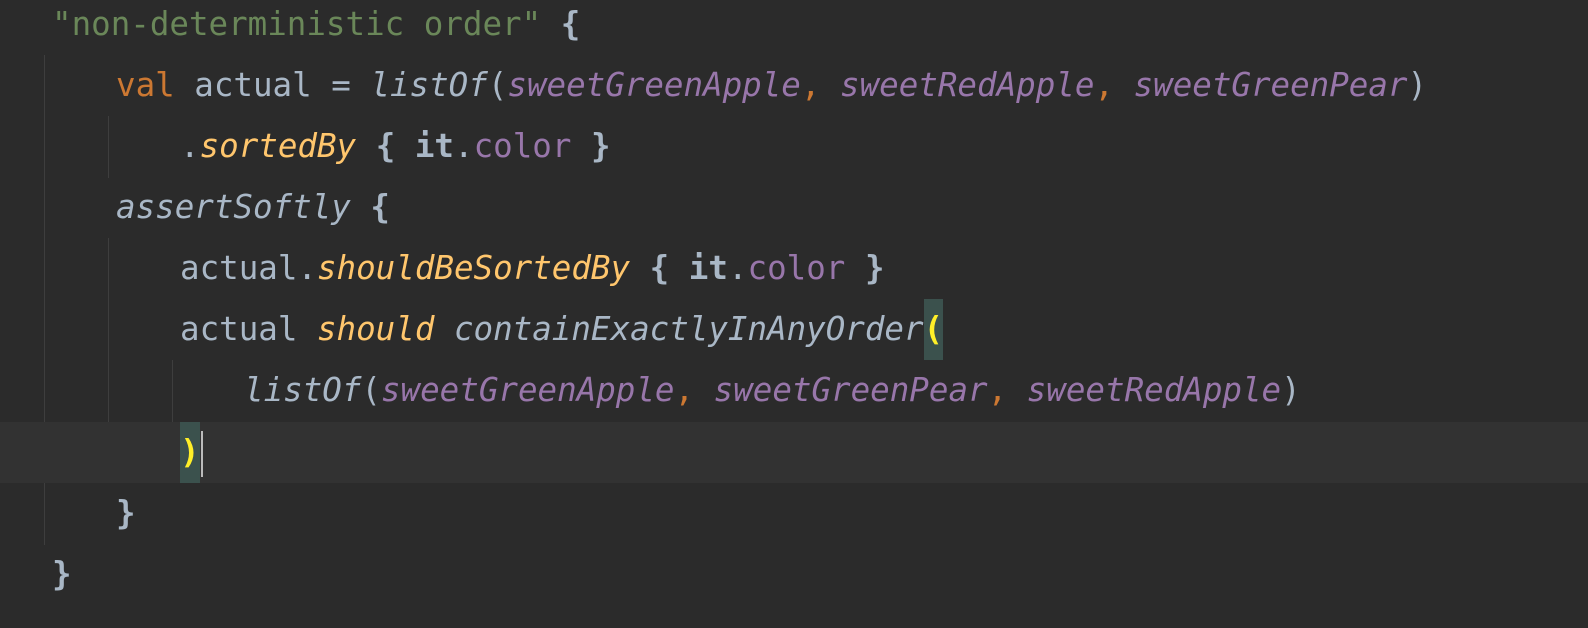  I want to click on function-sortedBy: sortedBy, so click(278, 146).